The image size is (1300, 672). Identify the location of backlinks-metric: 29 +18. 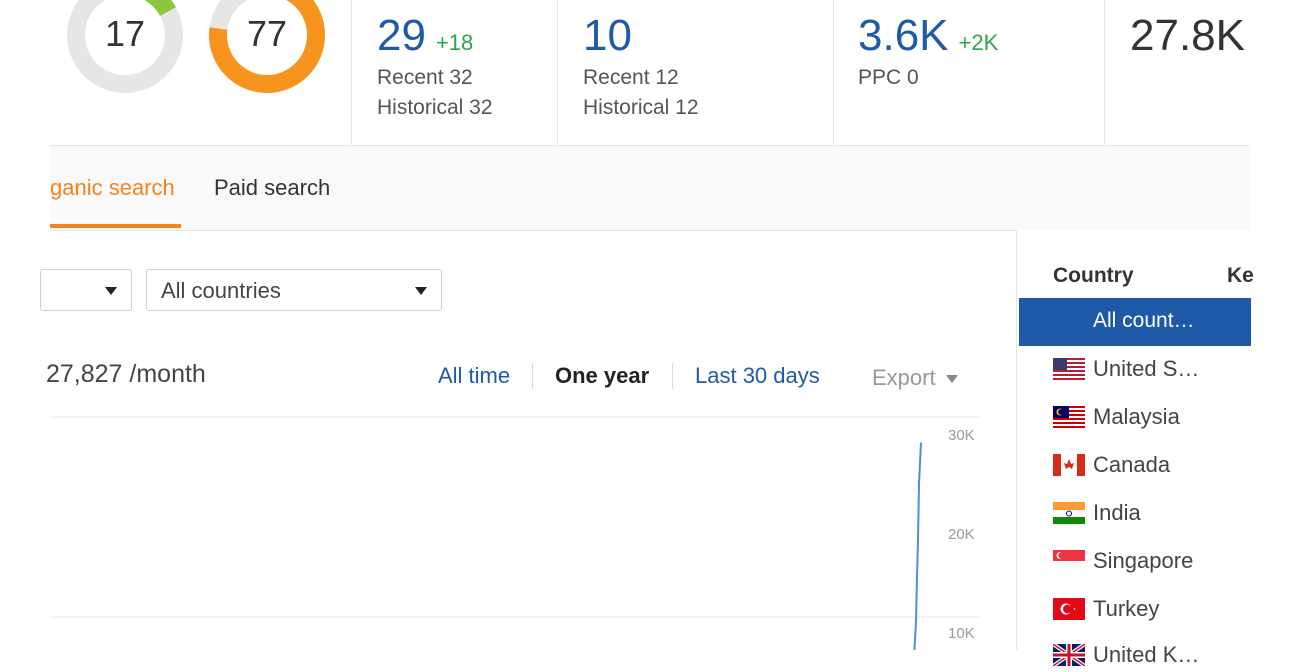
(425, 36).